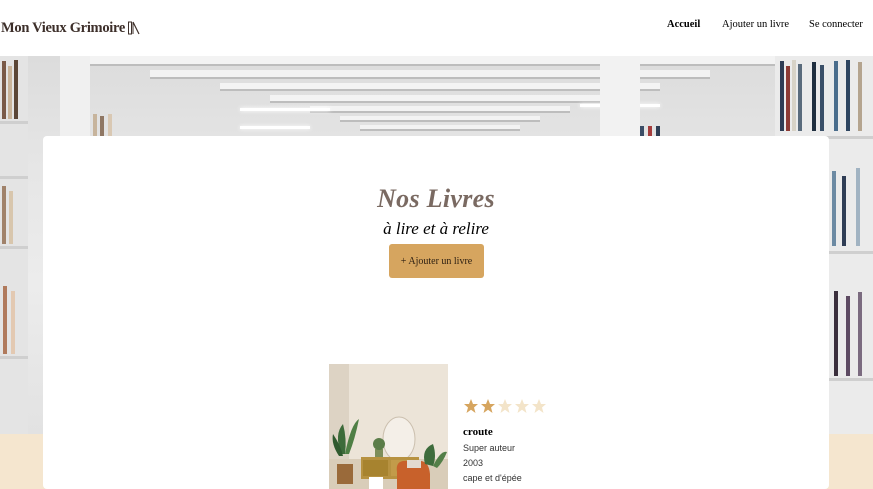 This screenshot has height=489, width=873. Describe the element at coordinates (134, 28) in the screenshot. I see `book-logo-icon` at that location.